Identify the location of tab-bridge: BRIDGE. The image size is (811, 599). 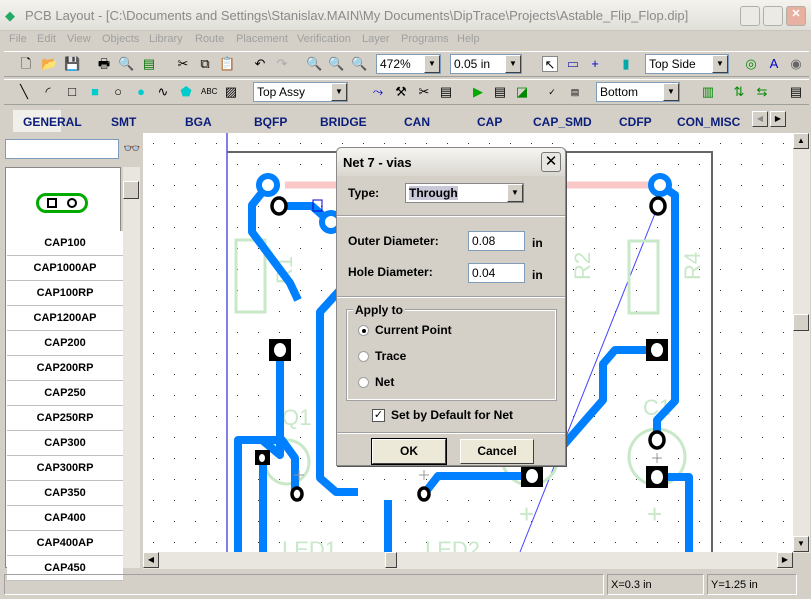
(343, 122).